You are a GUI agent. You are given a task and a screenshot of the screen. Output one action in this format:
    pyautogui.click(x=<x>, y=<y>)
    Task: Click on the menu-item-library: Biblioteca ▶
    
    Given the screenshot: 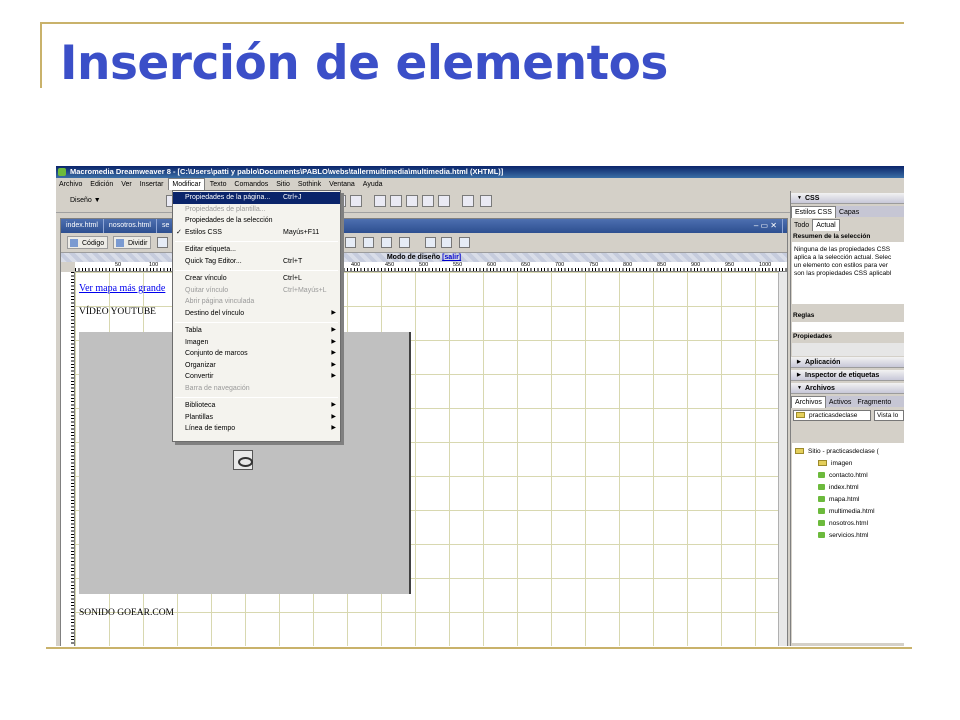 What is the action you would take?
    pyautogui.click(x=256, y=406)
    